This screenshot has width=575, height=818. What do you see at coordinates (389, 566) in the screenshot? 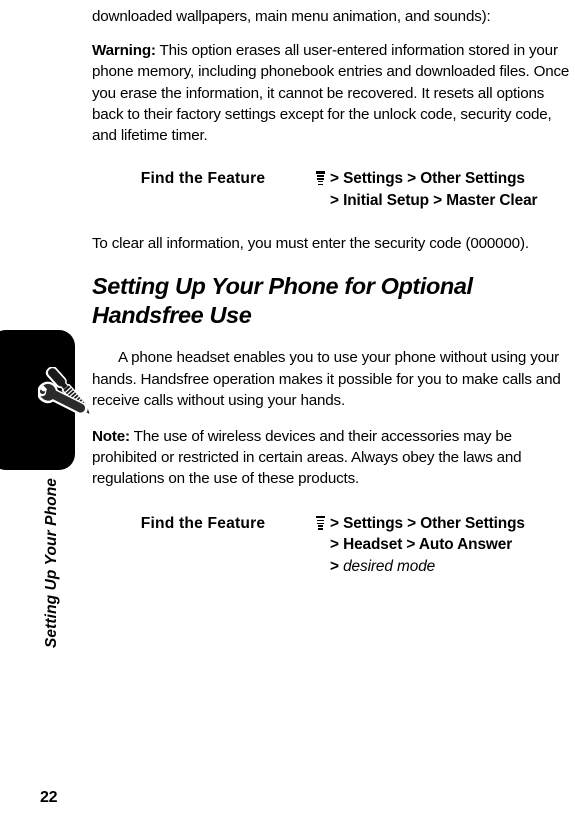
I see `feature-path-variable: desired mode` at bounding box center [389, 566].